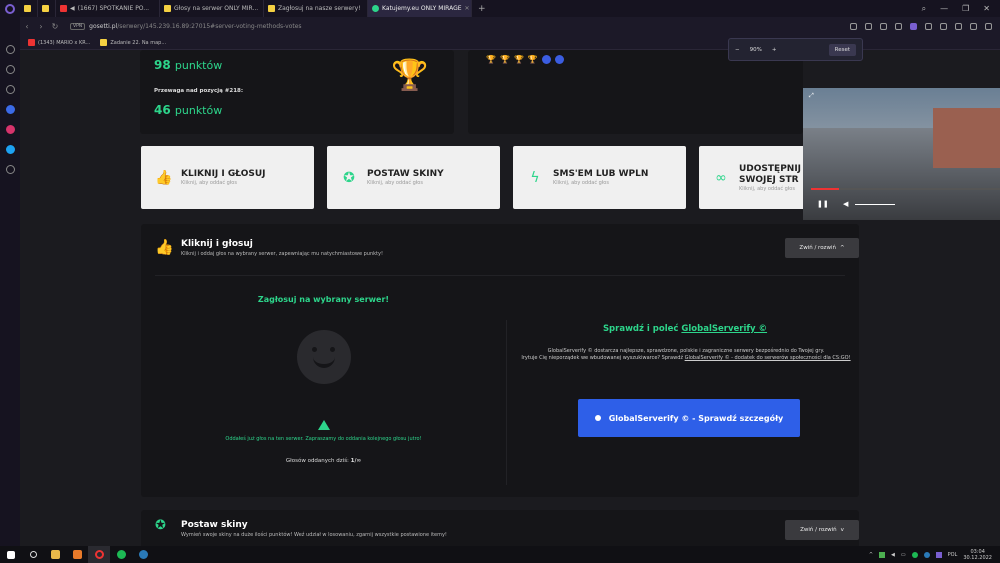  I want to click on pause-icon: ❚❚, so click(823, 204).